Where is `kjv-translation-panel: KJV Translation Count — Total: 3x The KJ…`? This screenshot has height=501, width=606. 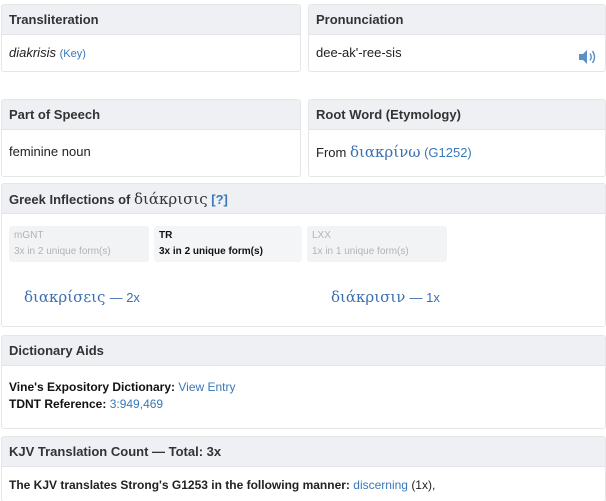 kjv-translation-panel: KJV Translation Count — Total: 3x The KJ… is located at coordinates (303, 468).